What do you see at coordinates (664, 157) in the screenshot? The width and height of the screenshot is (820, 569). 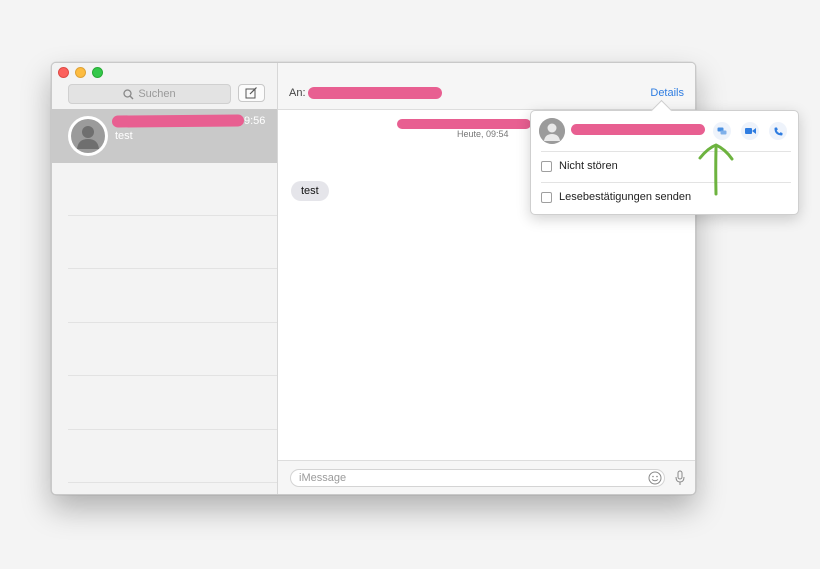 I see `details-popover: Nicht stören Lesebestätigungen senden` at bounding box center [664, 157].